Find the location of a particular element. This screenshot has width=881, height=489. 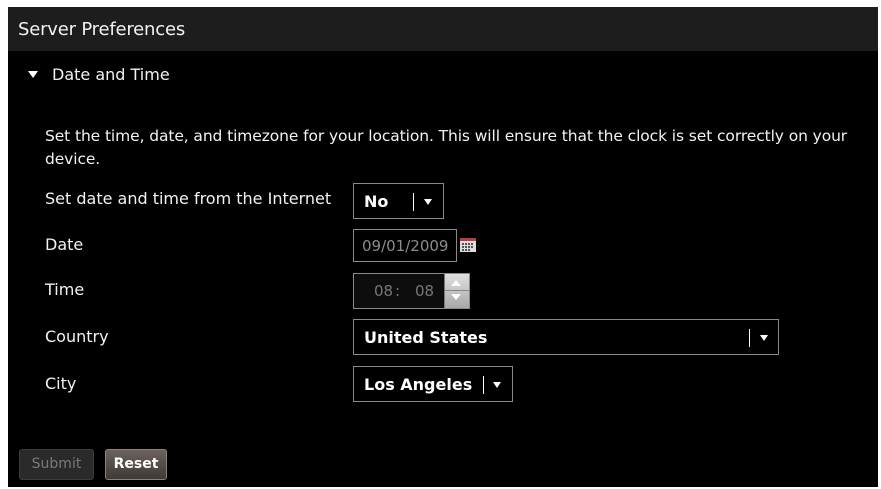

time-hour: 08 is located at coordinates (383, 291).